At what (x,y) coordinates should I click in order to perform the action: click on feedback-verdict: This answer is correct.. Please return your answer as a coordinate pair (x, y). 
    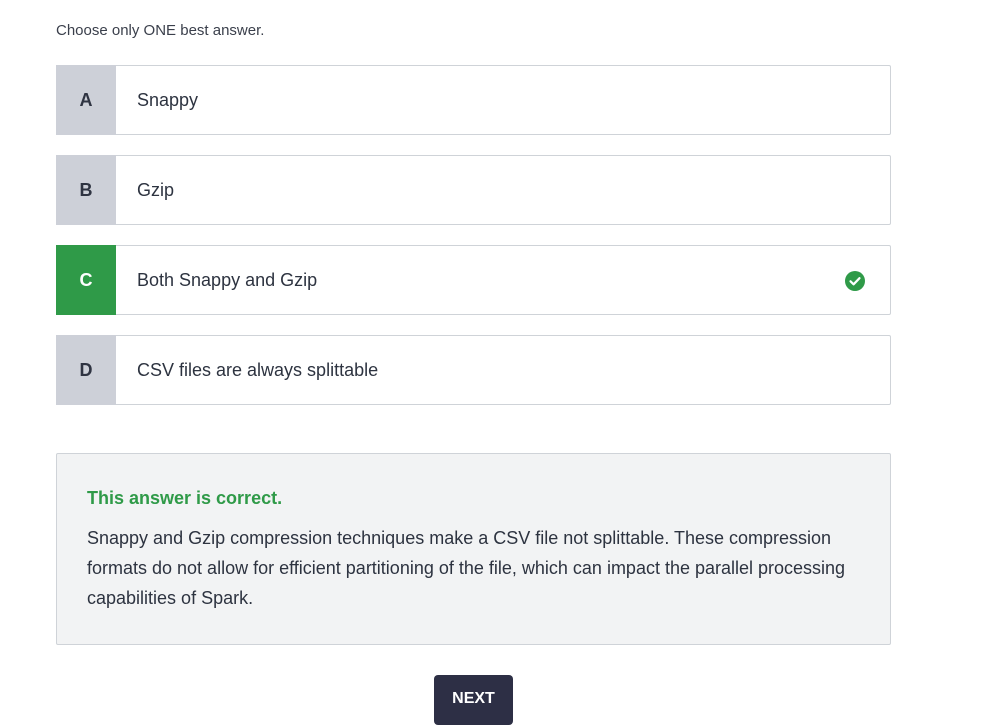
    Looking at the image, I should click on (185, 498).